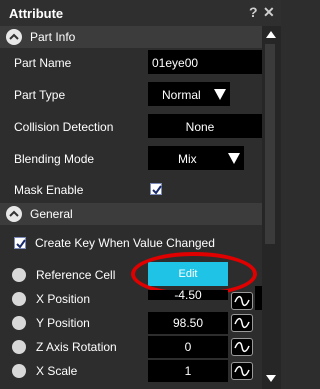  I want to click on title-bar: Attribute ? ✕, so click(140, 13).